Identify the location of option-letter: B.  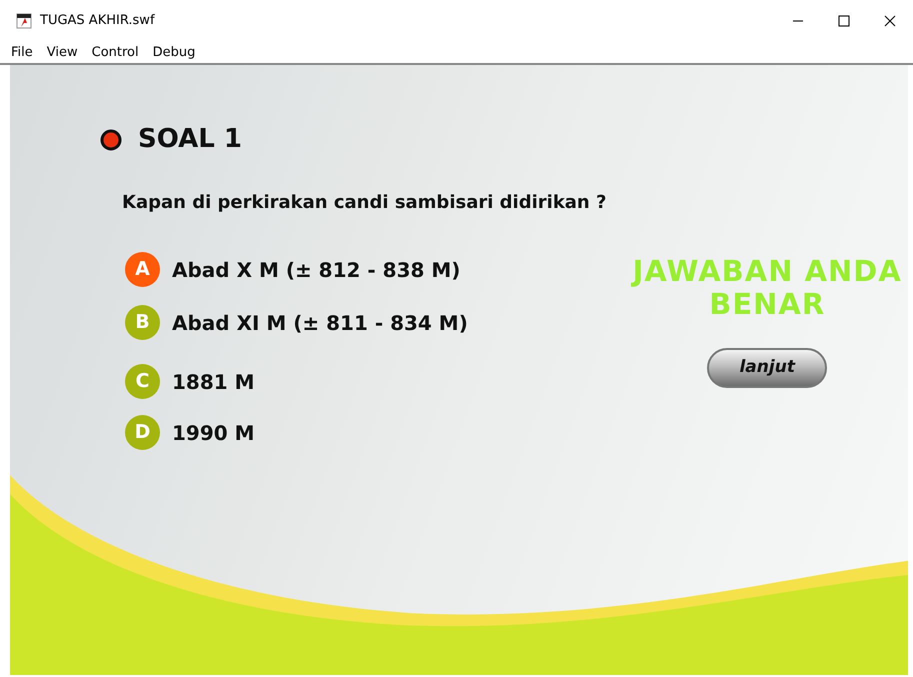
(142, 322).